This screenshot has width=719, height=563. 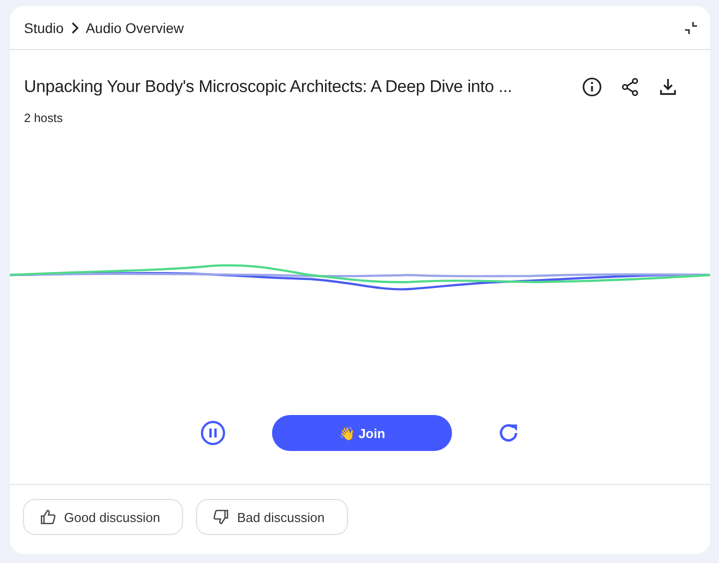 What do you see at coordinates (74, 28) in the screenshot?
I see `chevron-icon` at bounding box center [74, 28].